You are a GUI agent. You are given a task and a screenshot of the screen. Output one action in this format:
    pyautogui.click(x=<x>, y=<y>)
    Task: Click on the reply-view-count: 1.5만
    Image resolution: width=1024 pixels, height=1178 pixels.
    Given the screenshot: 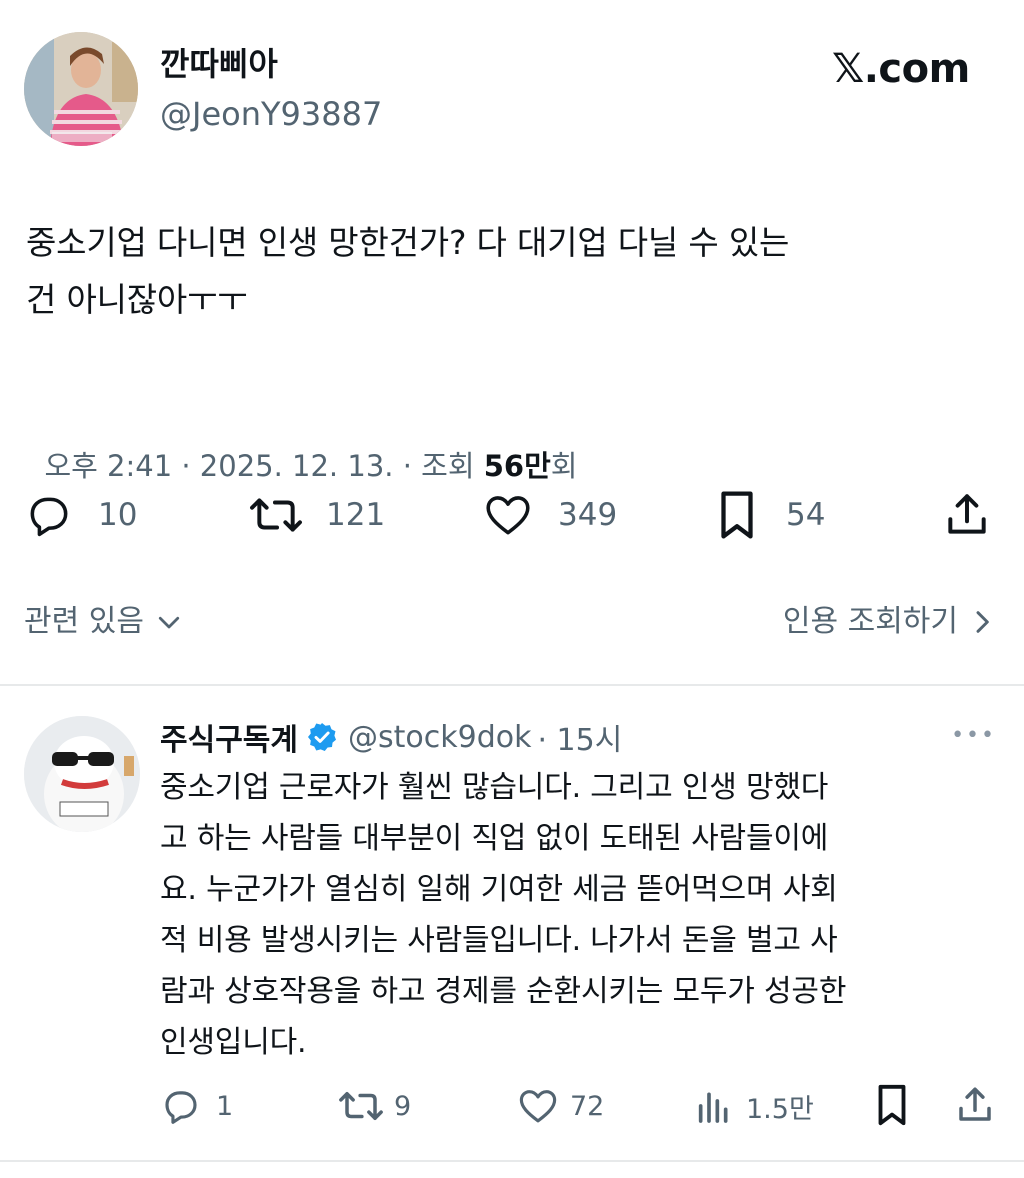 What is the action you would take?
    pyautogui.click(x=780, y=1109)
    